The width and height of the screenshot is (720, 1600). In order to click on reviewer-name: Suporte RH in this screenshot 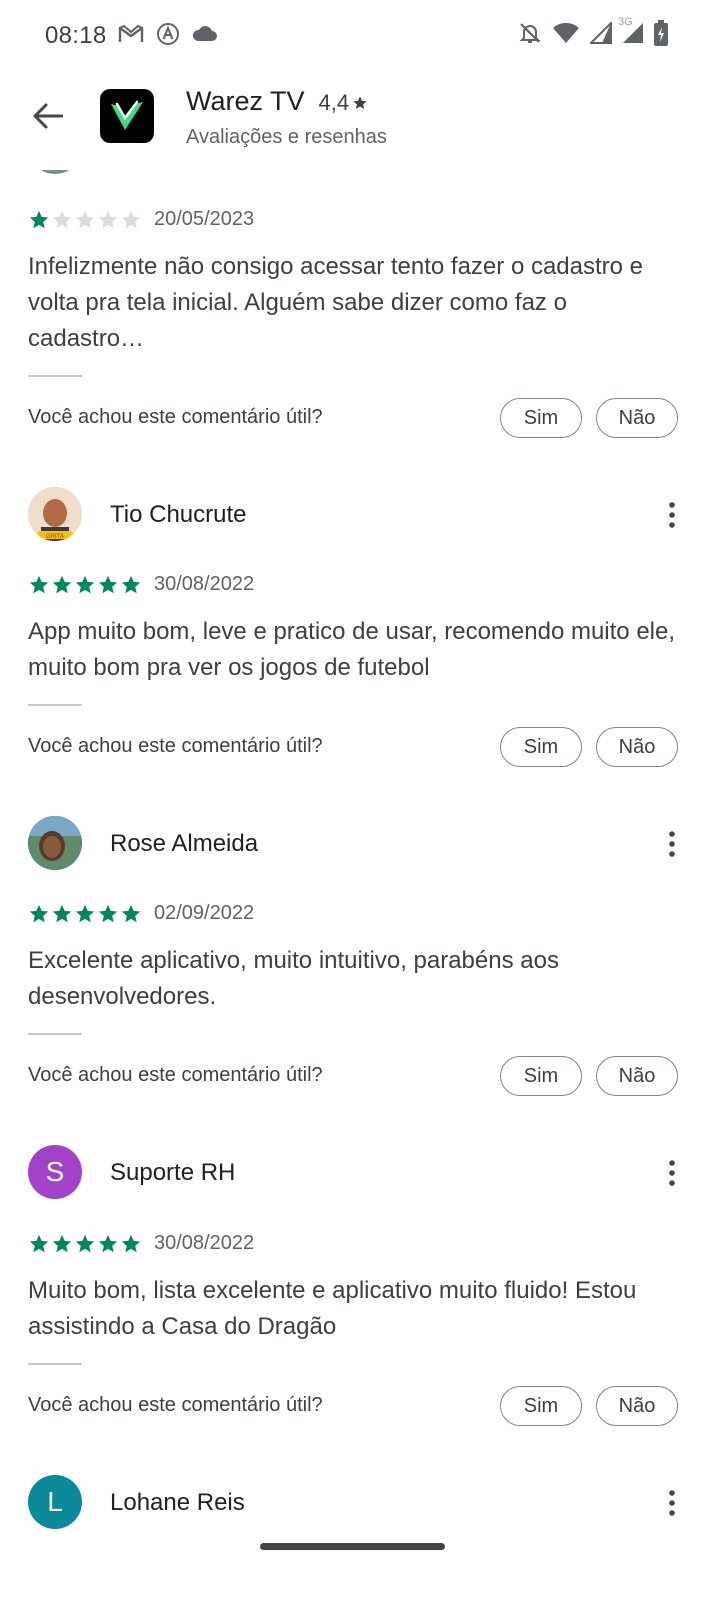, I will do `click(173, 1172)`.